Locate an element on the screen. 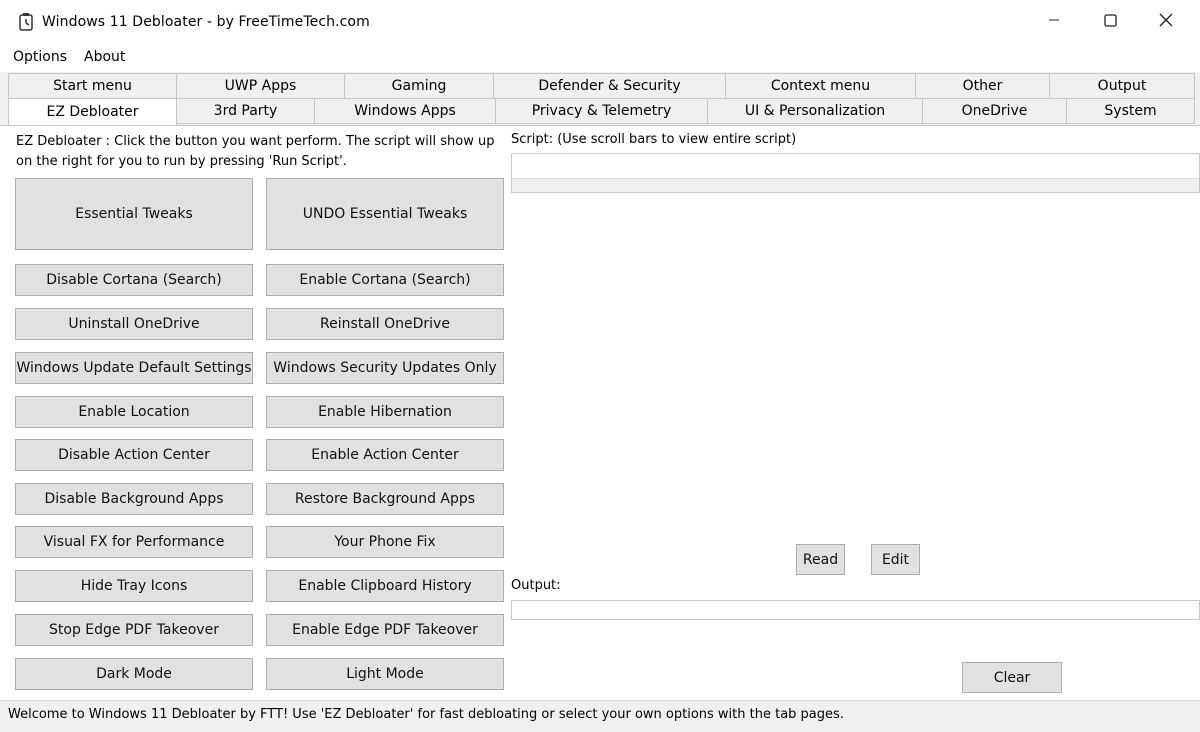 This screenshot has width=1200, height=732. stop-edge-pdf-button: Stop Edge PDF Takeover is located at coordinates (134, 630).